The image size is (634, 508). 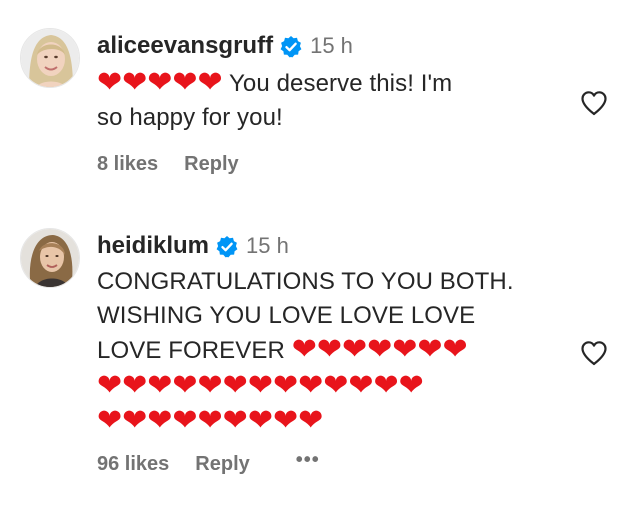 I want to click on heart-emoji-icon: ❤❤❤❤❤, so click(x=160, y=82).